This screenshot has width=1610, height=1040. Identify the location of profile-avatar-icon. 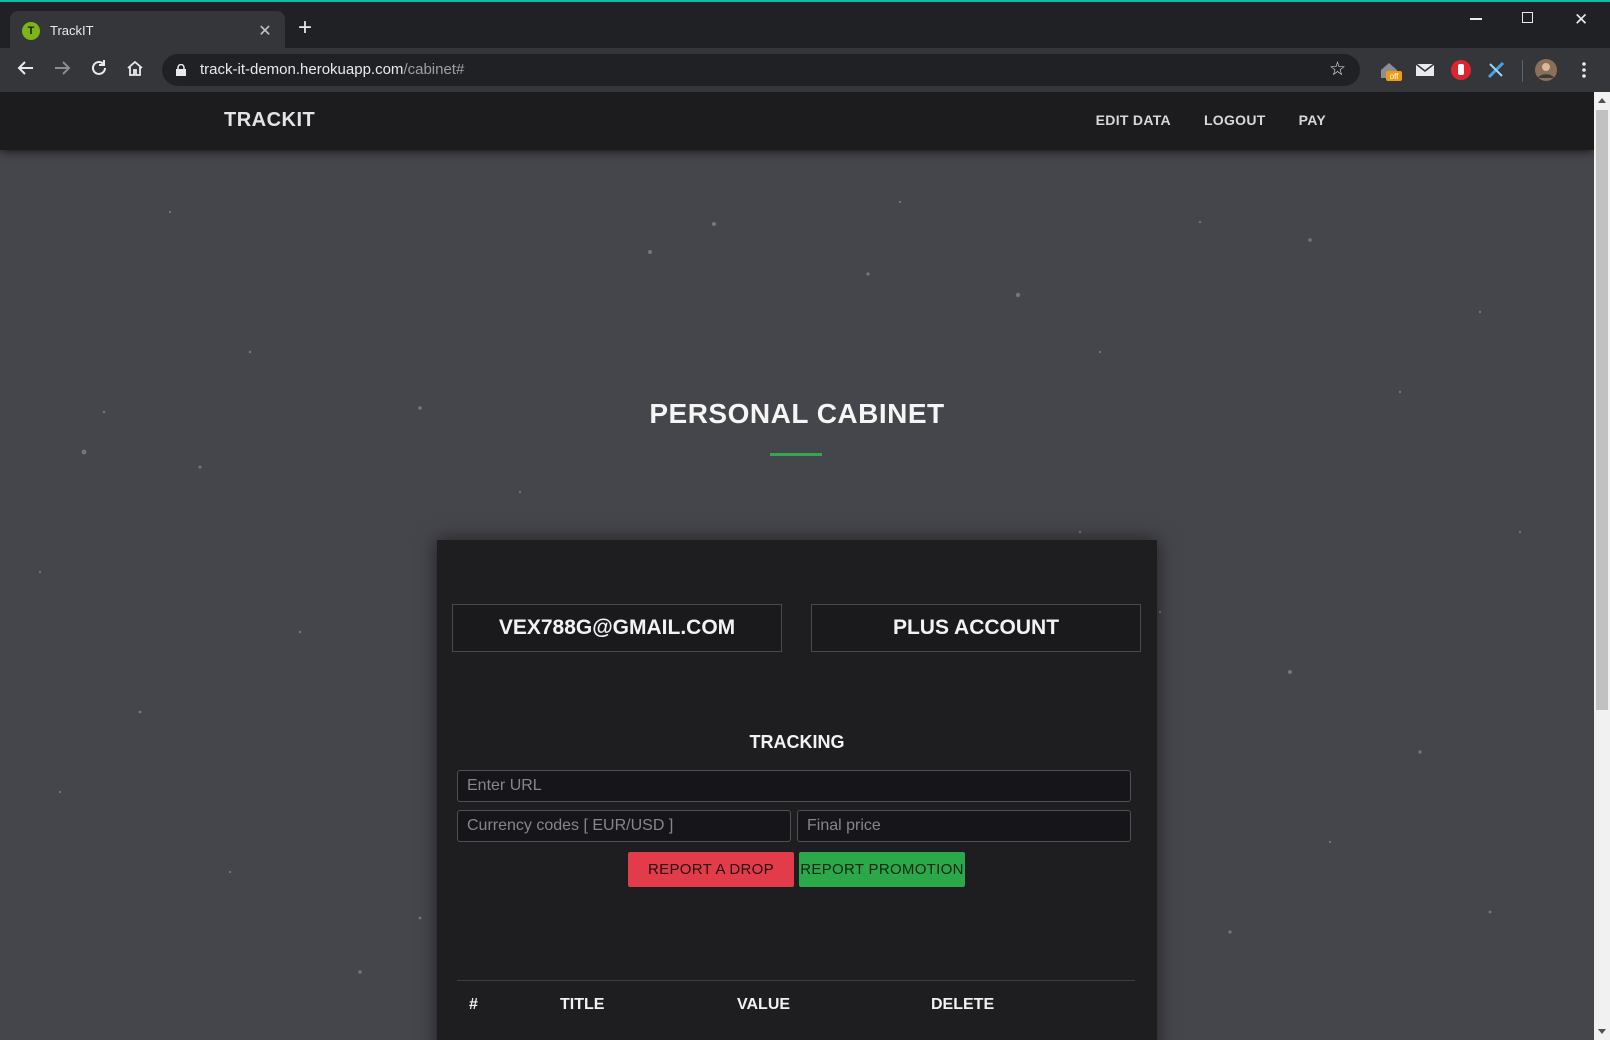
(1546, 70).